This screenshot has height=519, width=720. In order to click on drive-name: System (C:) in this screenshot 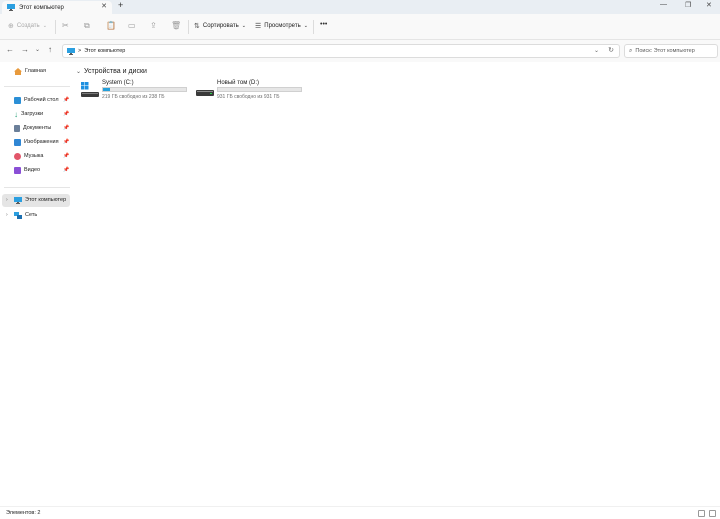, I will do `click(118, 83)`.